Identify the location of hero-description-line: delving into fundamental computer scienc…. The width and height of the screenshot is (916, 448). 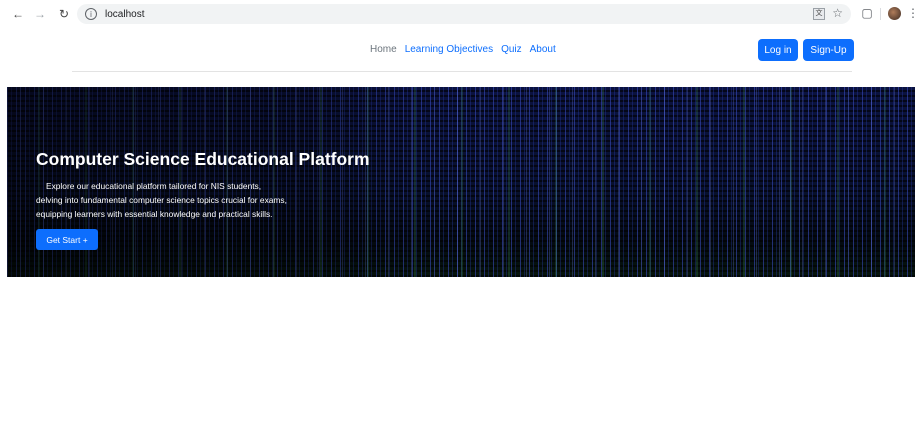
(161, 200).